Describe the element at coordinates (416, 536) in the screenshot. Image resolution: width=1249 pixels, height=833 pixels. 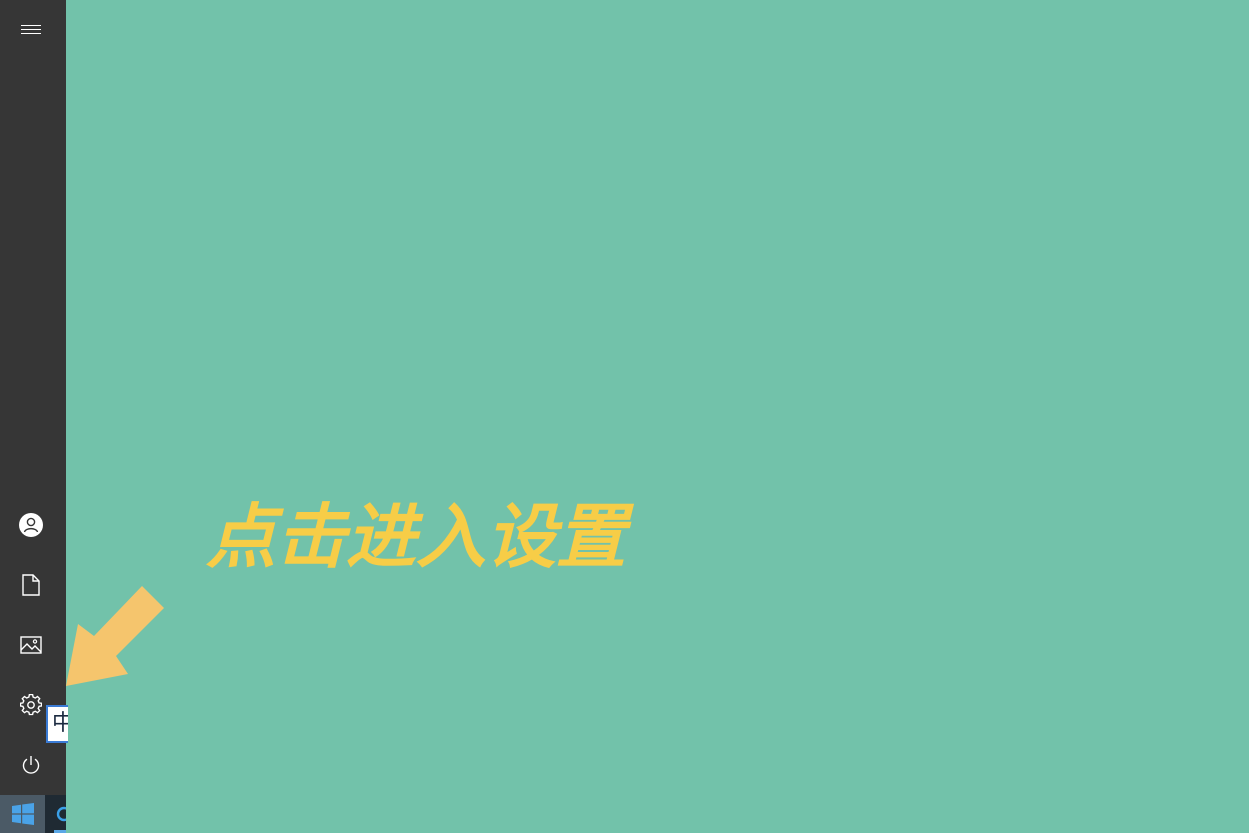
I see `annotation-text: 点击进入设置` at that location.